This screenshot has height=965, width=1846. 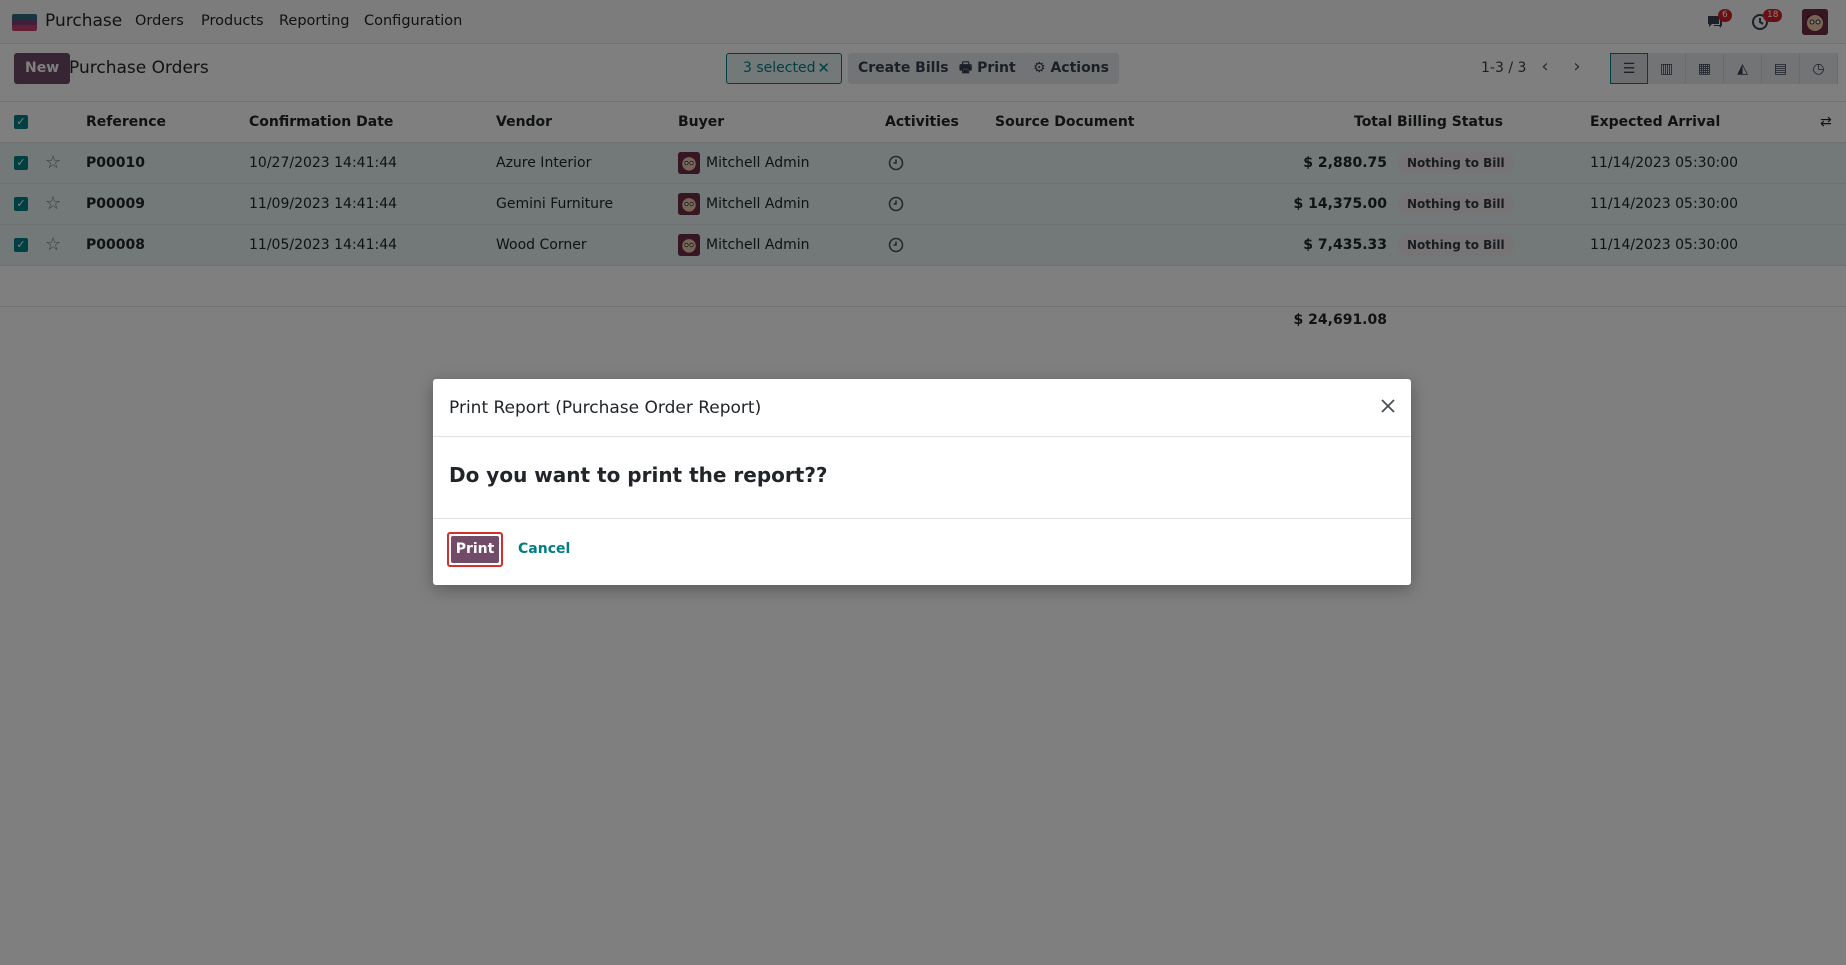 What do you see at coordinates (605, 408) in the screenshot?
I see `dialog-title: Print Report (Purchase Order Report)` at bounding box center [605, 408].